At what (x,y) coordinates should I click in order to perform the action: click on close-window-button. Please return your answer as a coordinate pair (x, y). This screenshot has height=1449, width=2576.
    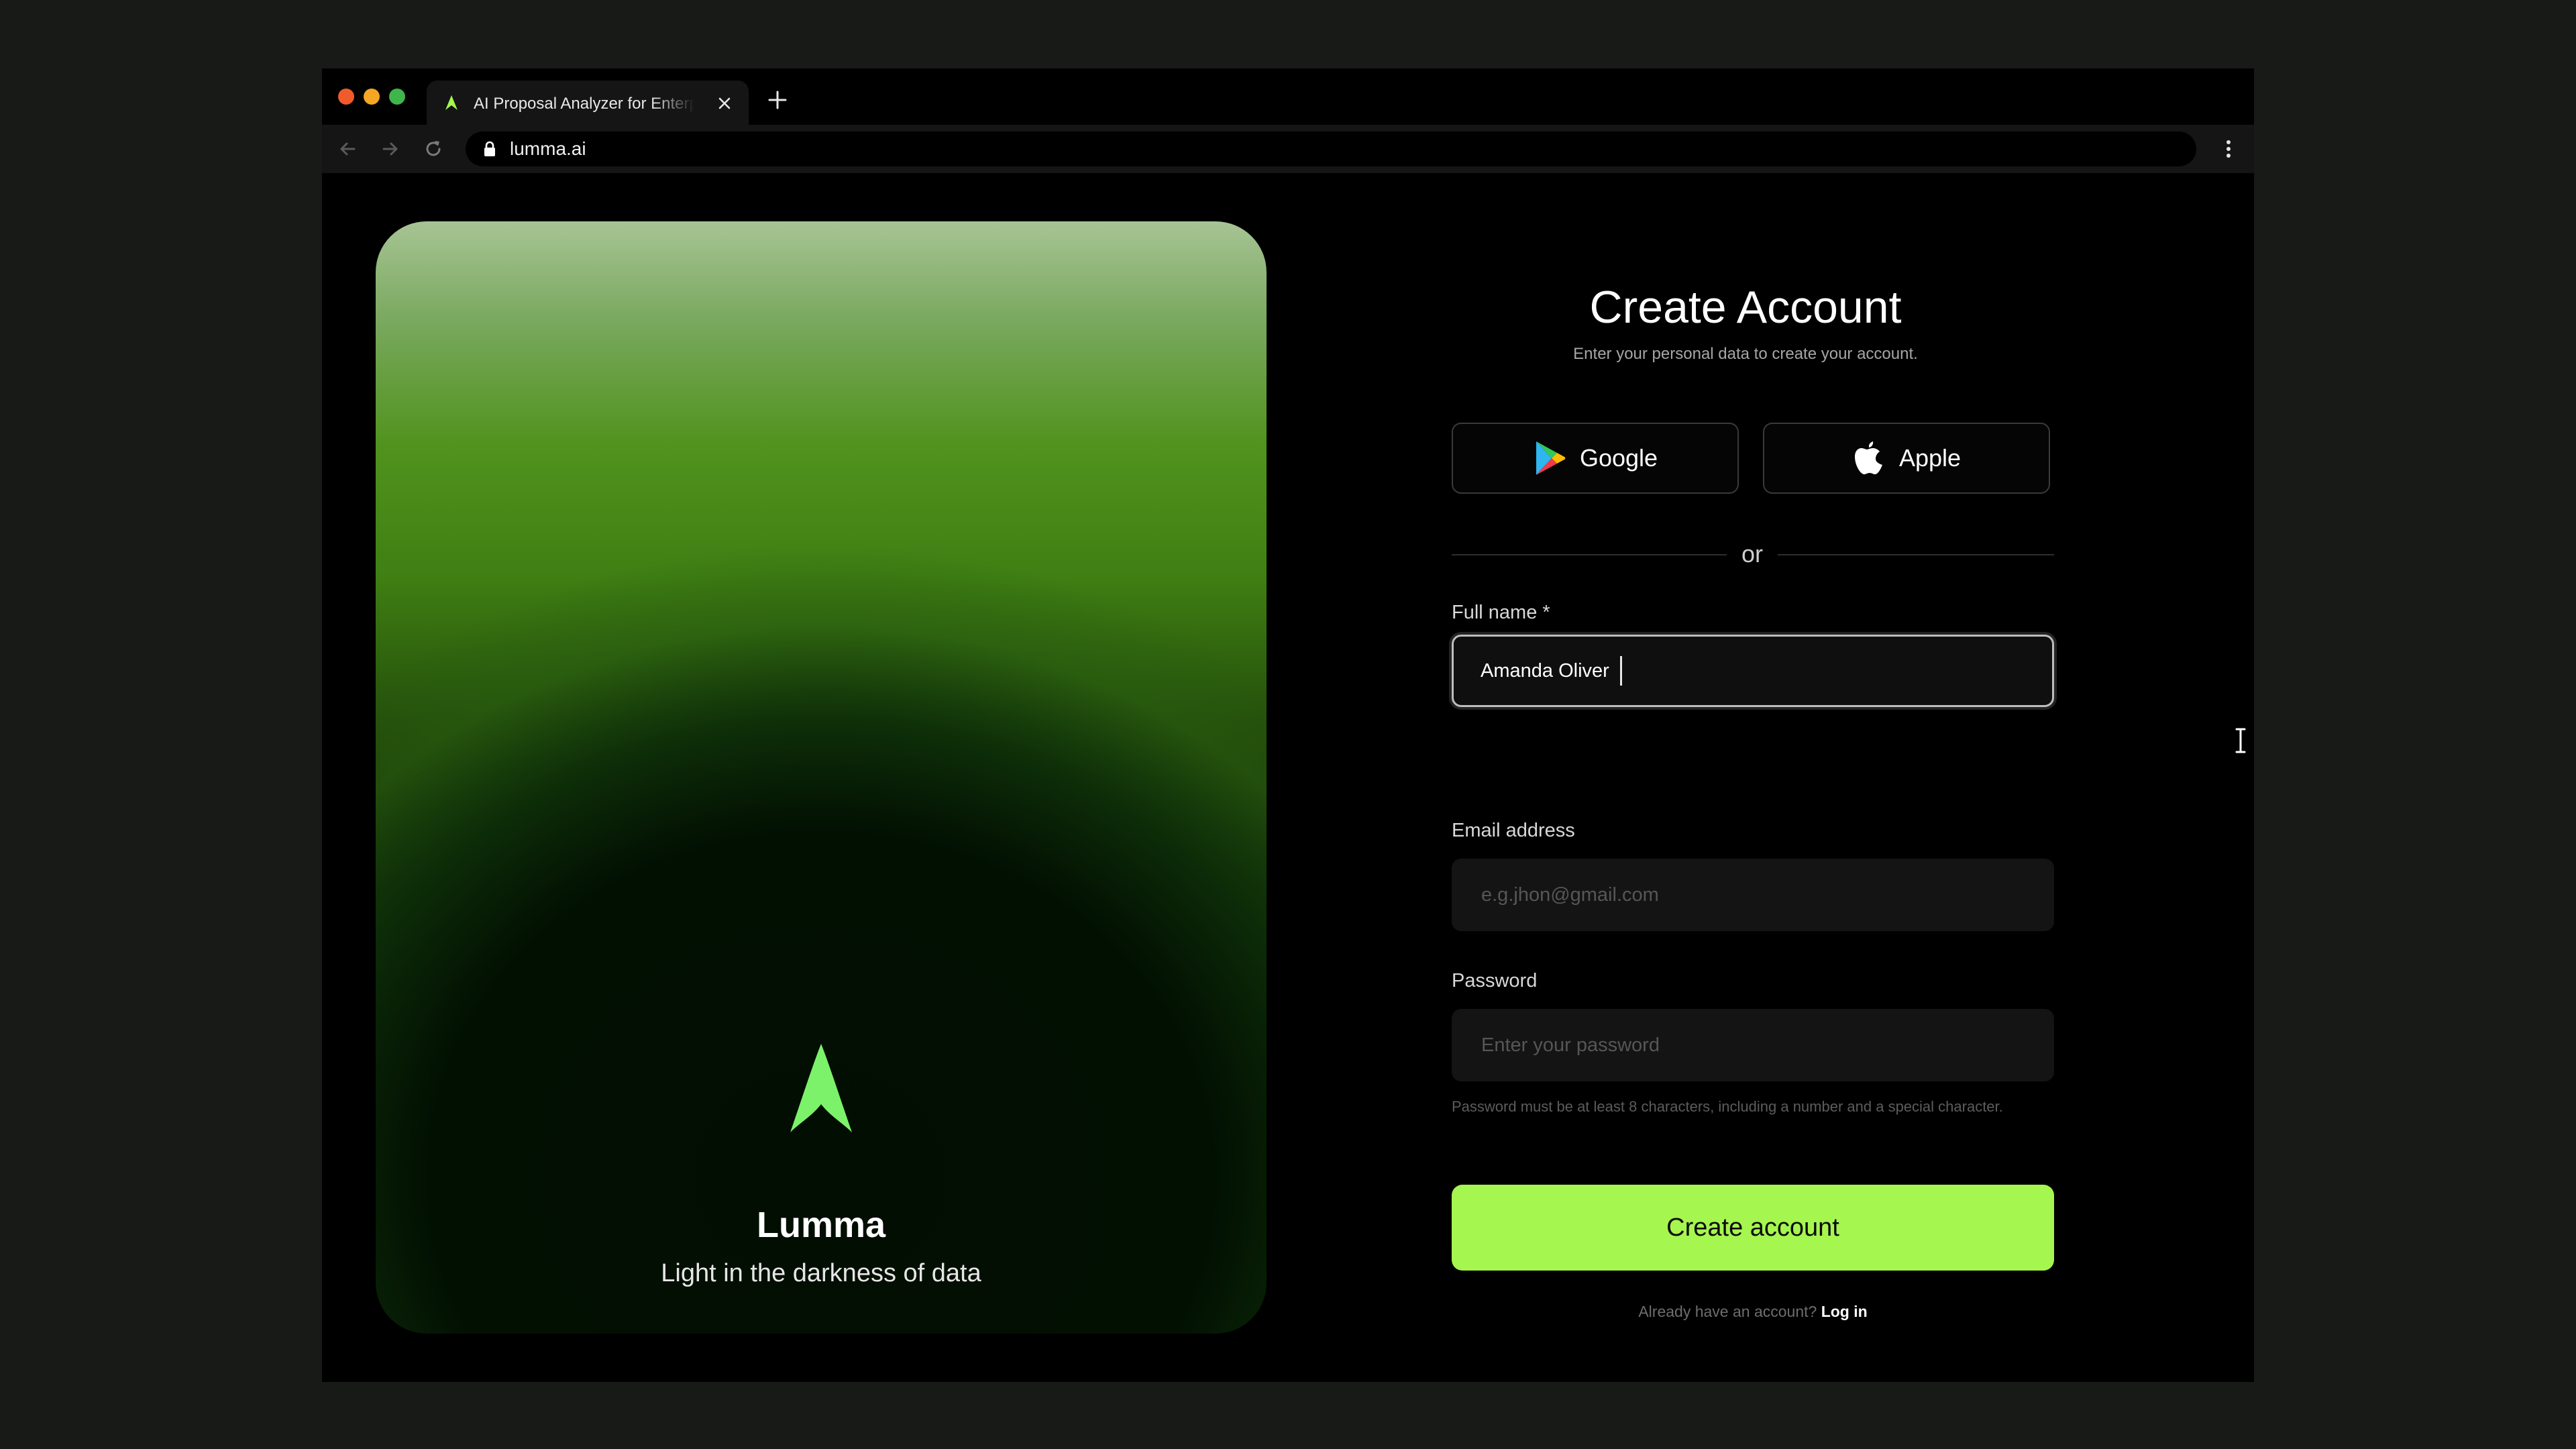
    Looking at the image, I should click on (346, 97).